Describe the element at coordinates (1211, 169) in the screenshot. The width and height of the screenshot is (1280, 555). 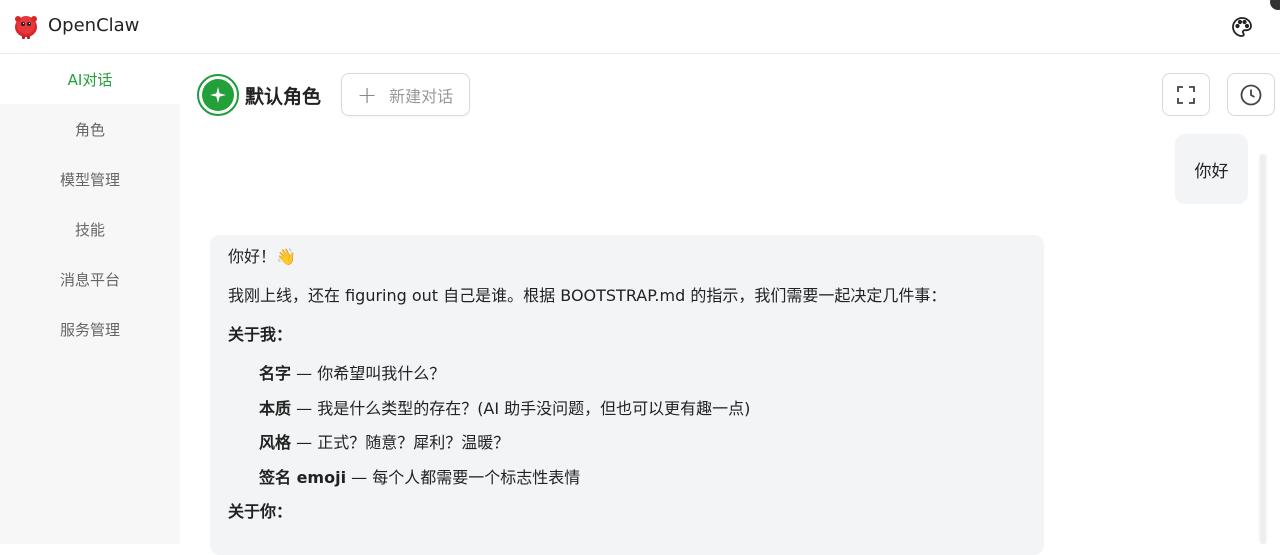
I see `user-message: 你好` at that location.